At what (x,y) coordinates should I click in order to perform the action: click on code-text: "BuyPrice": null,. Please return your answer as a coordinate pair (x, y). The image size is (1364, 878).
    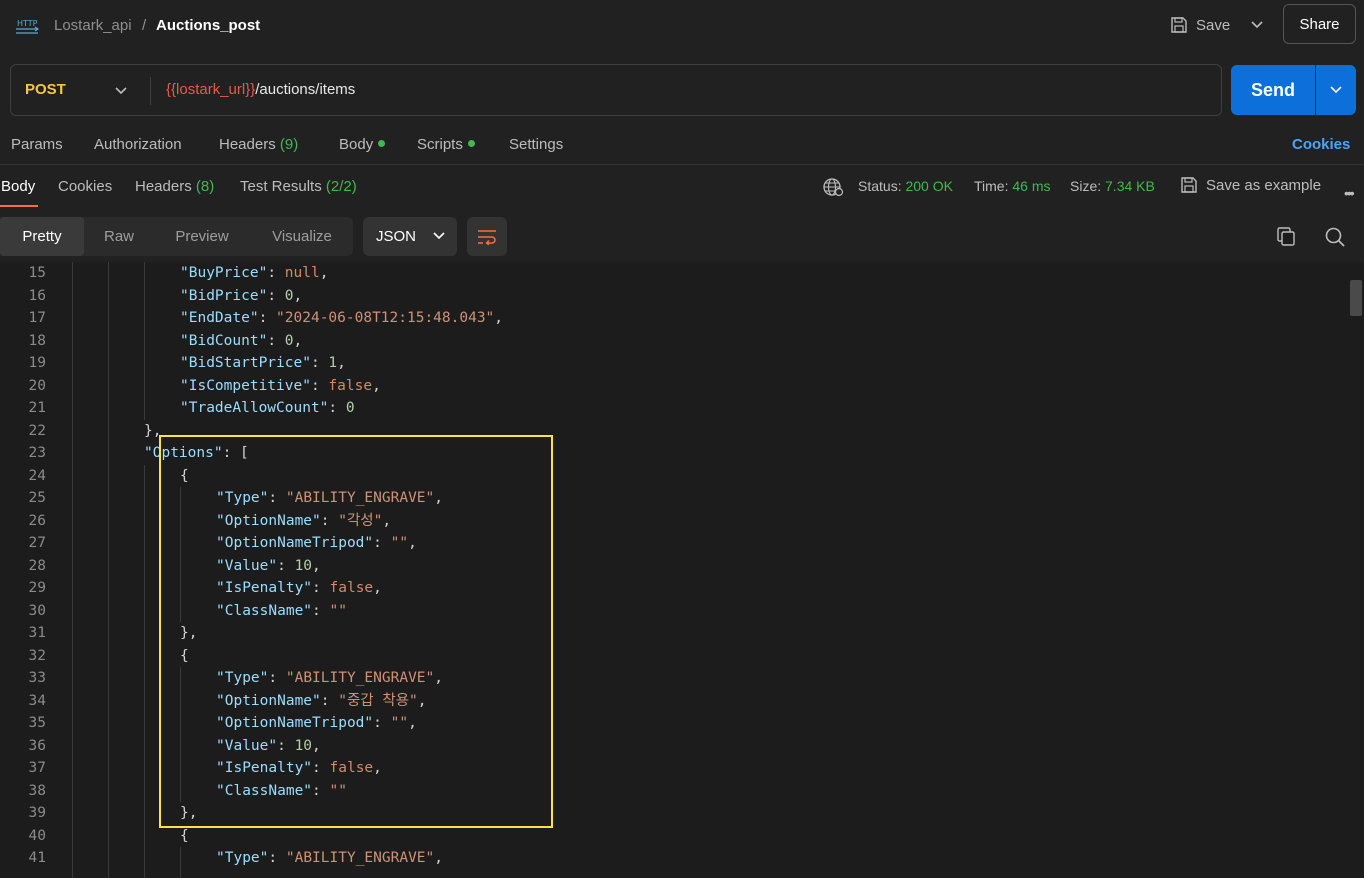
    Looking at the image, I should click on (254, 273).